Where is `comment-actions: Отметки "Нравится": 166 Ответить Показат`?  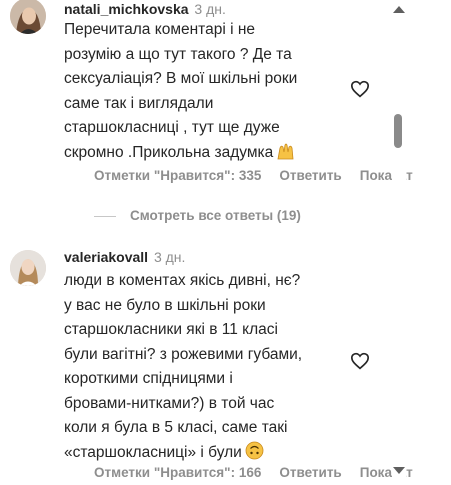 comment-actions: Отметки "Нравится": 166 Ответить Показат is located at coordinates (262, 472).